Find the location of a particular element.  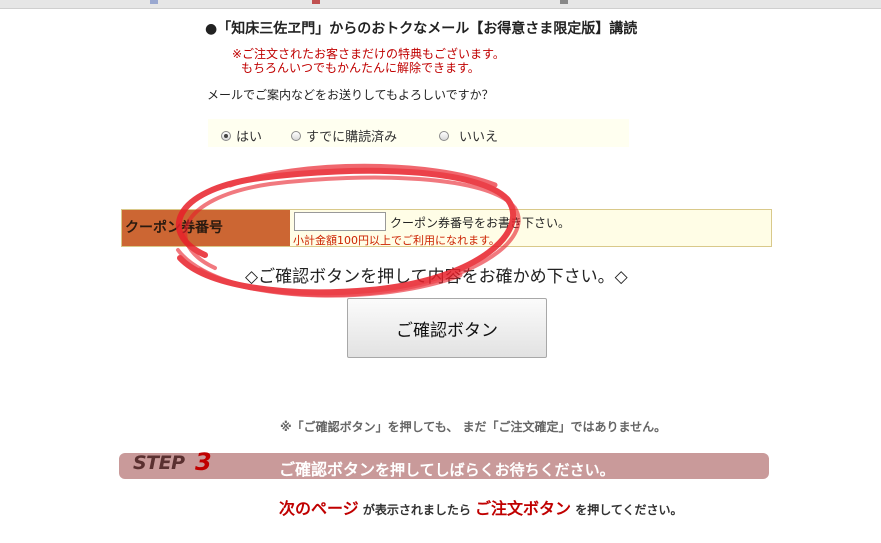

coupon-label: クーポン券番号 is located at coordinates (206, 228).